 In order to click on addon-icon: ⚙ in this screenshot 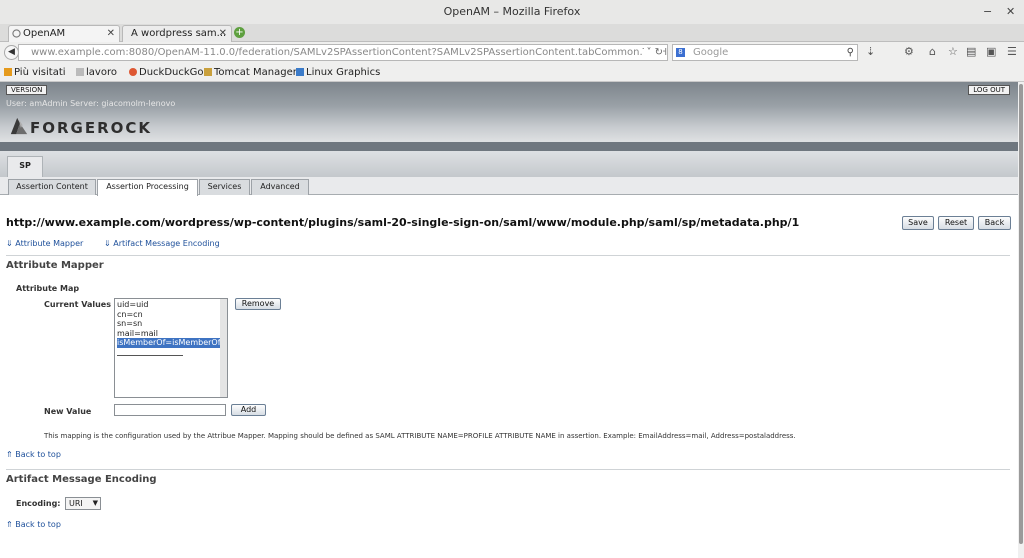, I will do `click(909, 52)`.